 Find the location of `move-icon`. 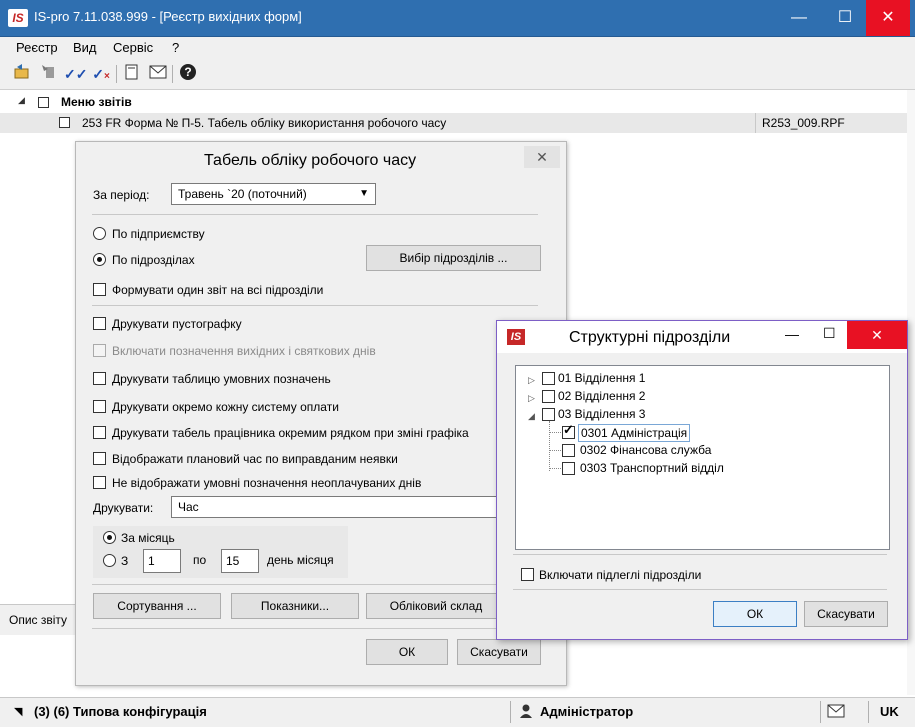

move-icon is located at coordinates (49, 74).